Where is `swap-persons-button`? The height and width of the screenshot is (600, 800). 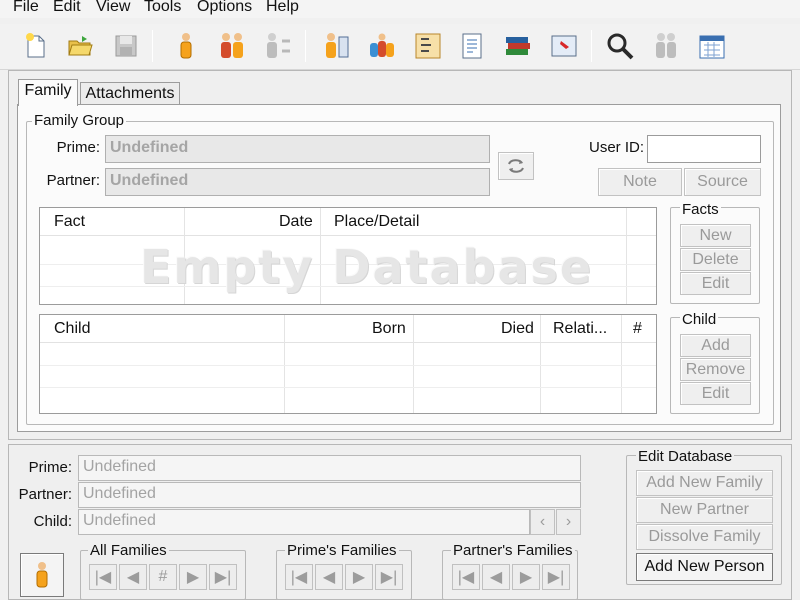
swap-persons-button is located at coordinates (278, 46).